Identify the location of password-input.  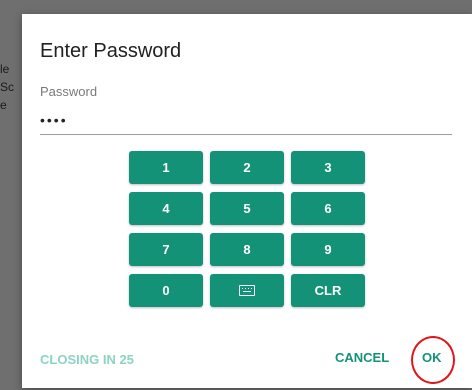
(246, 120).